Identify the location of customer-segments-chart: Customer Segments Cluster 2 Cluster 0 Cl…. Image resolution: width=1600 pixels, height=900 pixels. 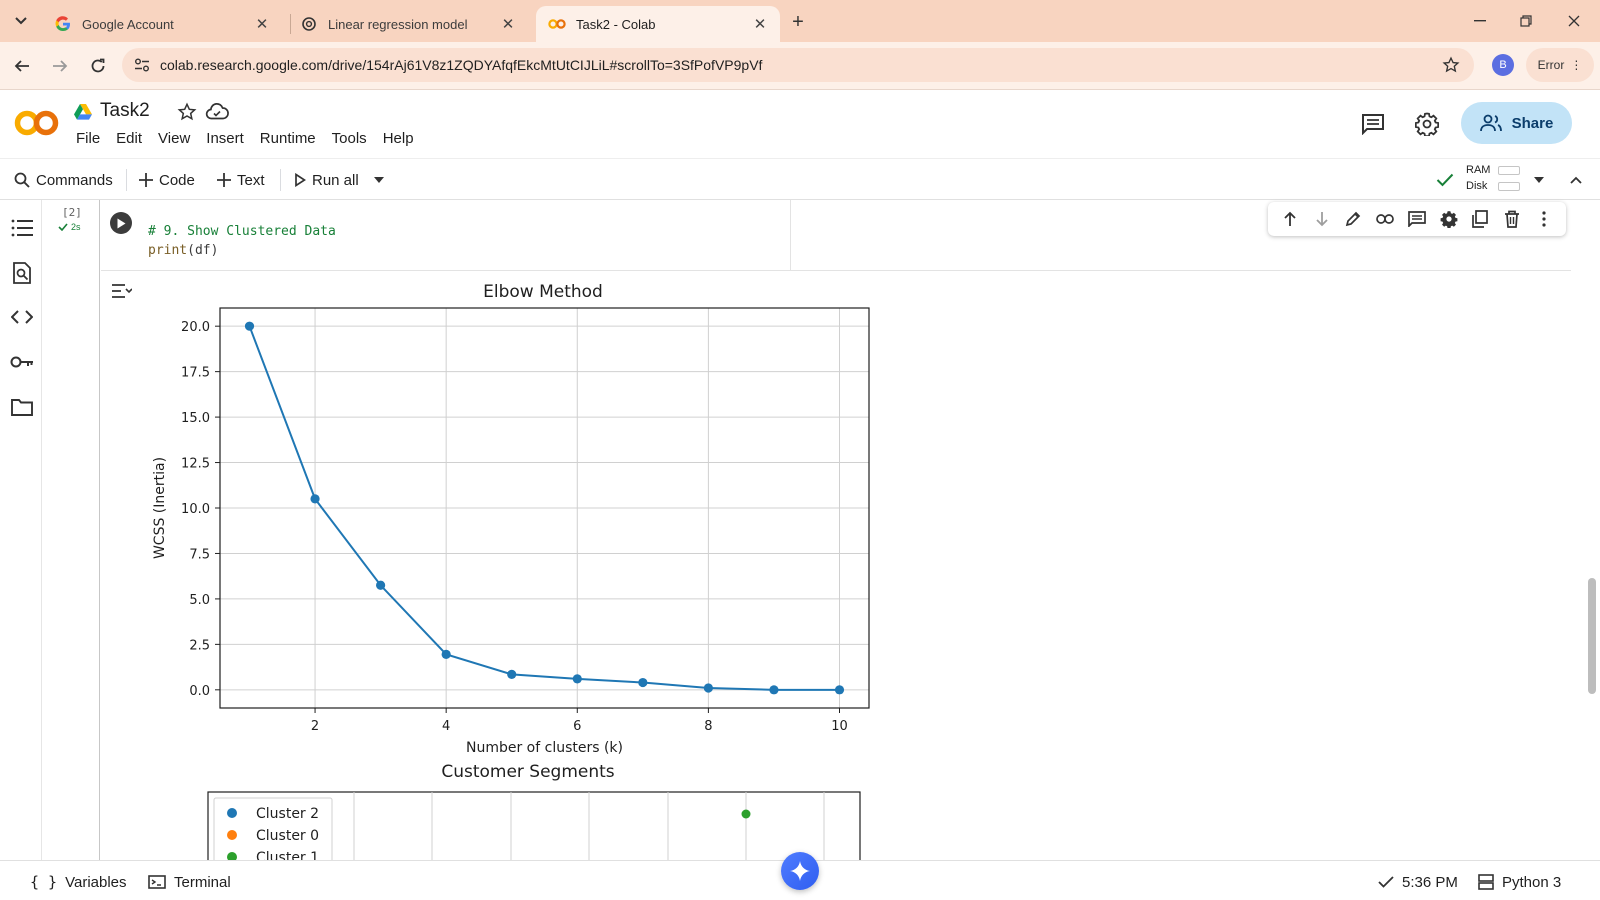
(534, 811).